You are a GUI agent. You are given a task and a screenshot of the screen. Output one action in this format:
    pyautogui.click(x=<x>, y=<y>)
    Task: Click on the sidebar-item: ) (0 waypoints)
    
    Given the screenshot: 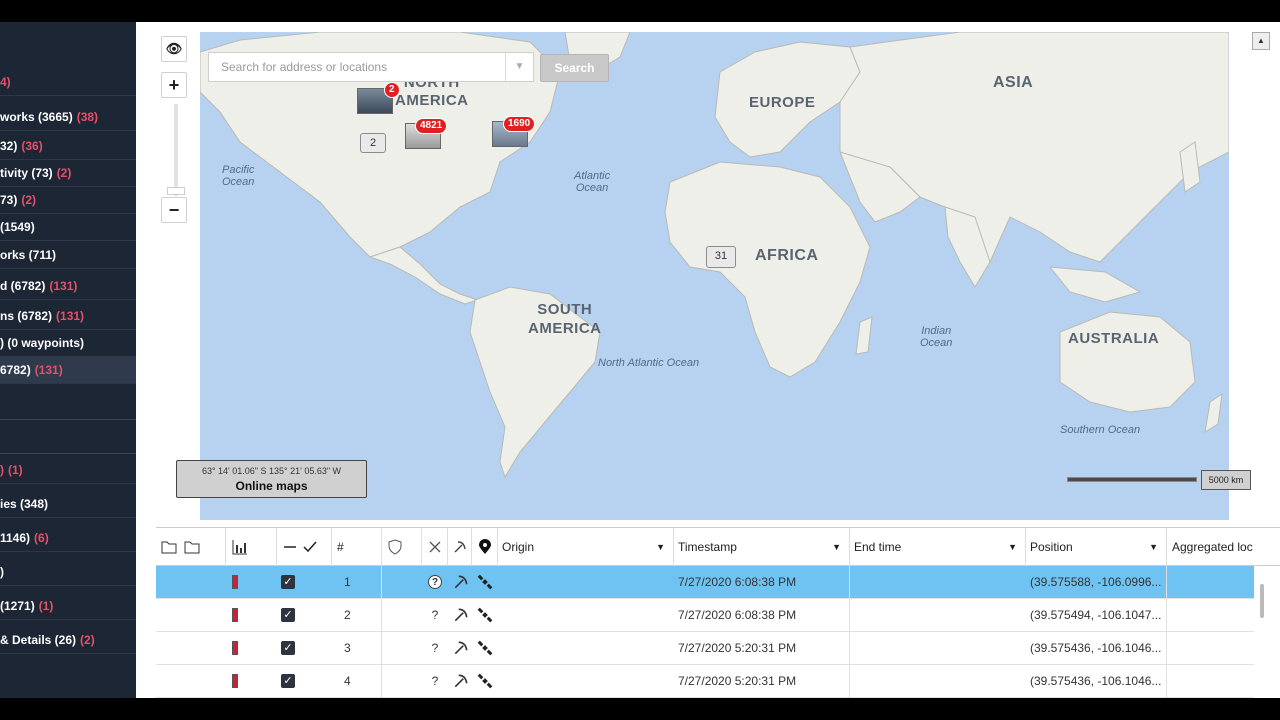 What is the action you would take?
    pyautogui.click(x=68, y=343)
    